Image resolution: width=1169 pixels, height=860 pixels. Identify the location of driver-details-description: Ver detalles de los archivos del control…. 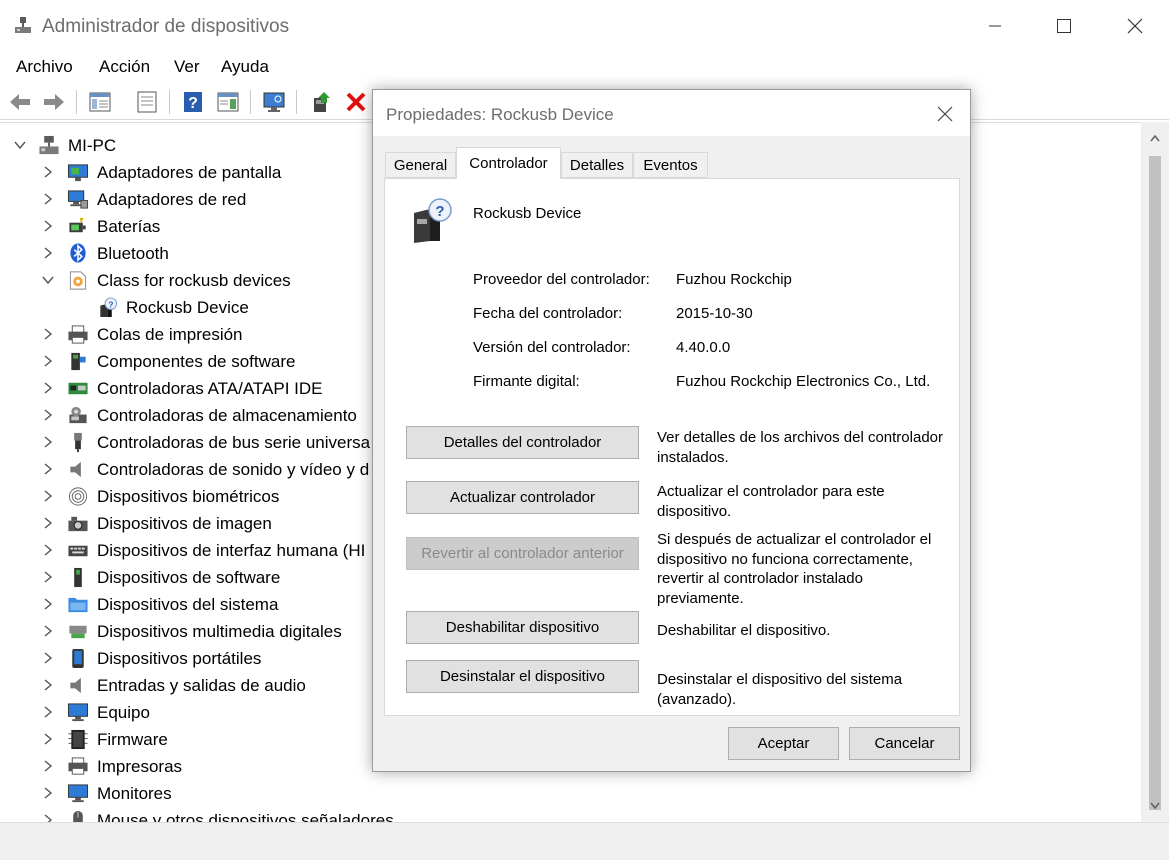
(800, 447).